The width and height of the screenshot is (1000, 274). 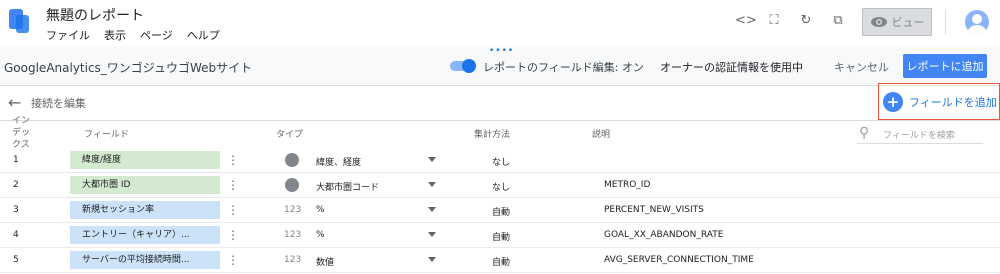 What do you see at coordinates (16, 210) in the screenshot?
I see `row-index: 3` at bounding box center [16, 210].